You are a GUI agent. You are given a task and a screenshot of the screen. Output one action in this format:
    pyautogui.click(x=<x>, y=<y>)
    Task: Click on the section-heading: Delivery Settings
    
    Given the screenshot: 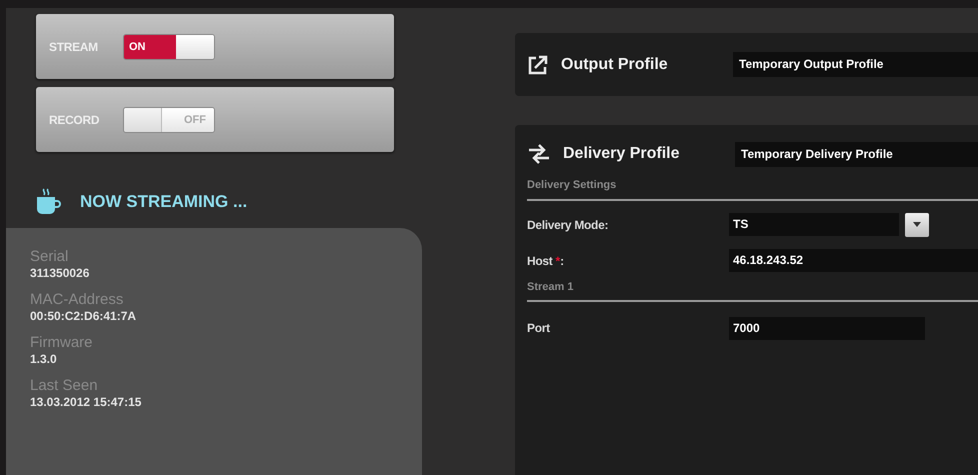 What is the action you would take?
    pyautogui.click(x=752, y=188)
    